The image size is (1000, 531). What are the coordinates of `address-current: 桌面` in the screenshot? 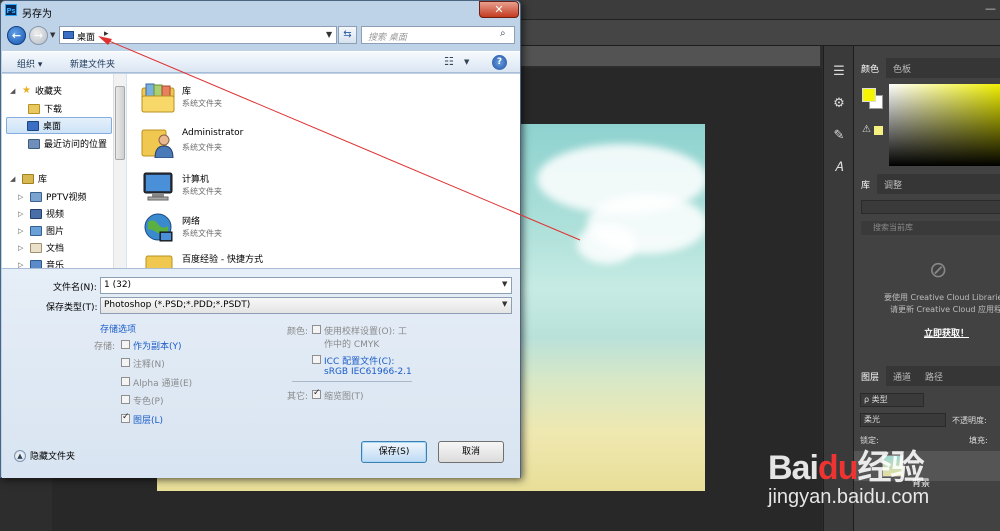 It's located at (86, 36).